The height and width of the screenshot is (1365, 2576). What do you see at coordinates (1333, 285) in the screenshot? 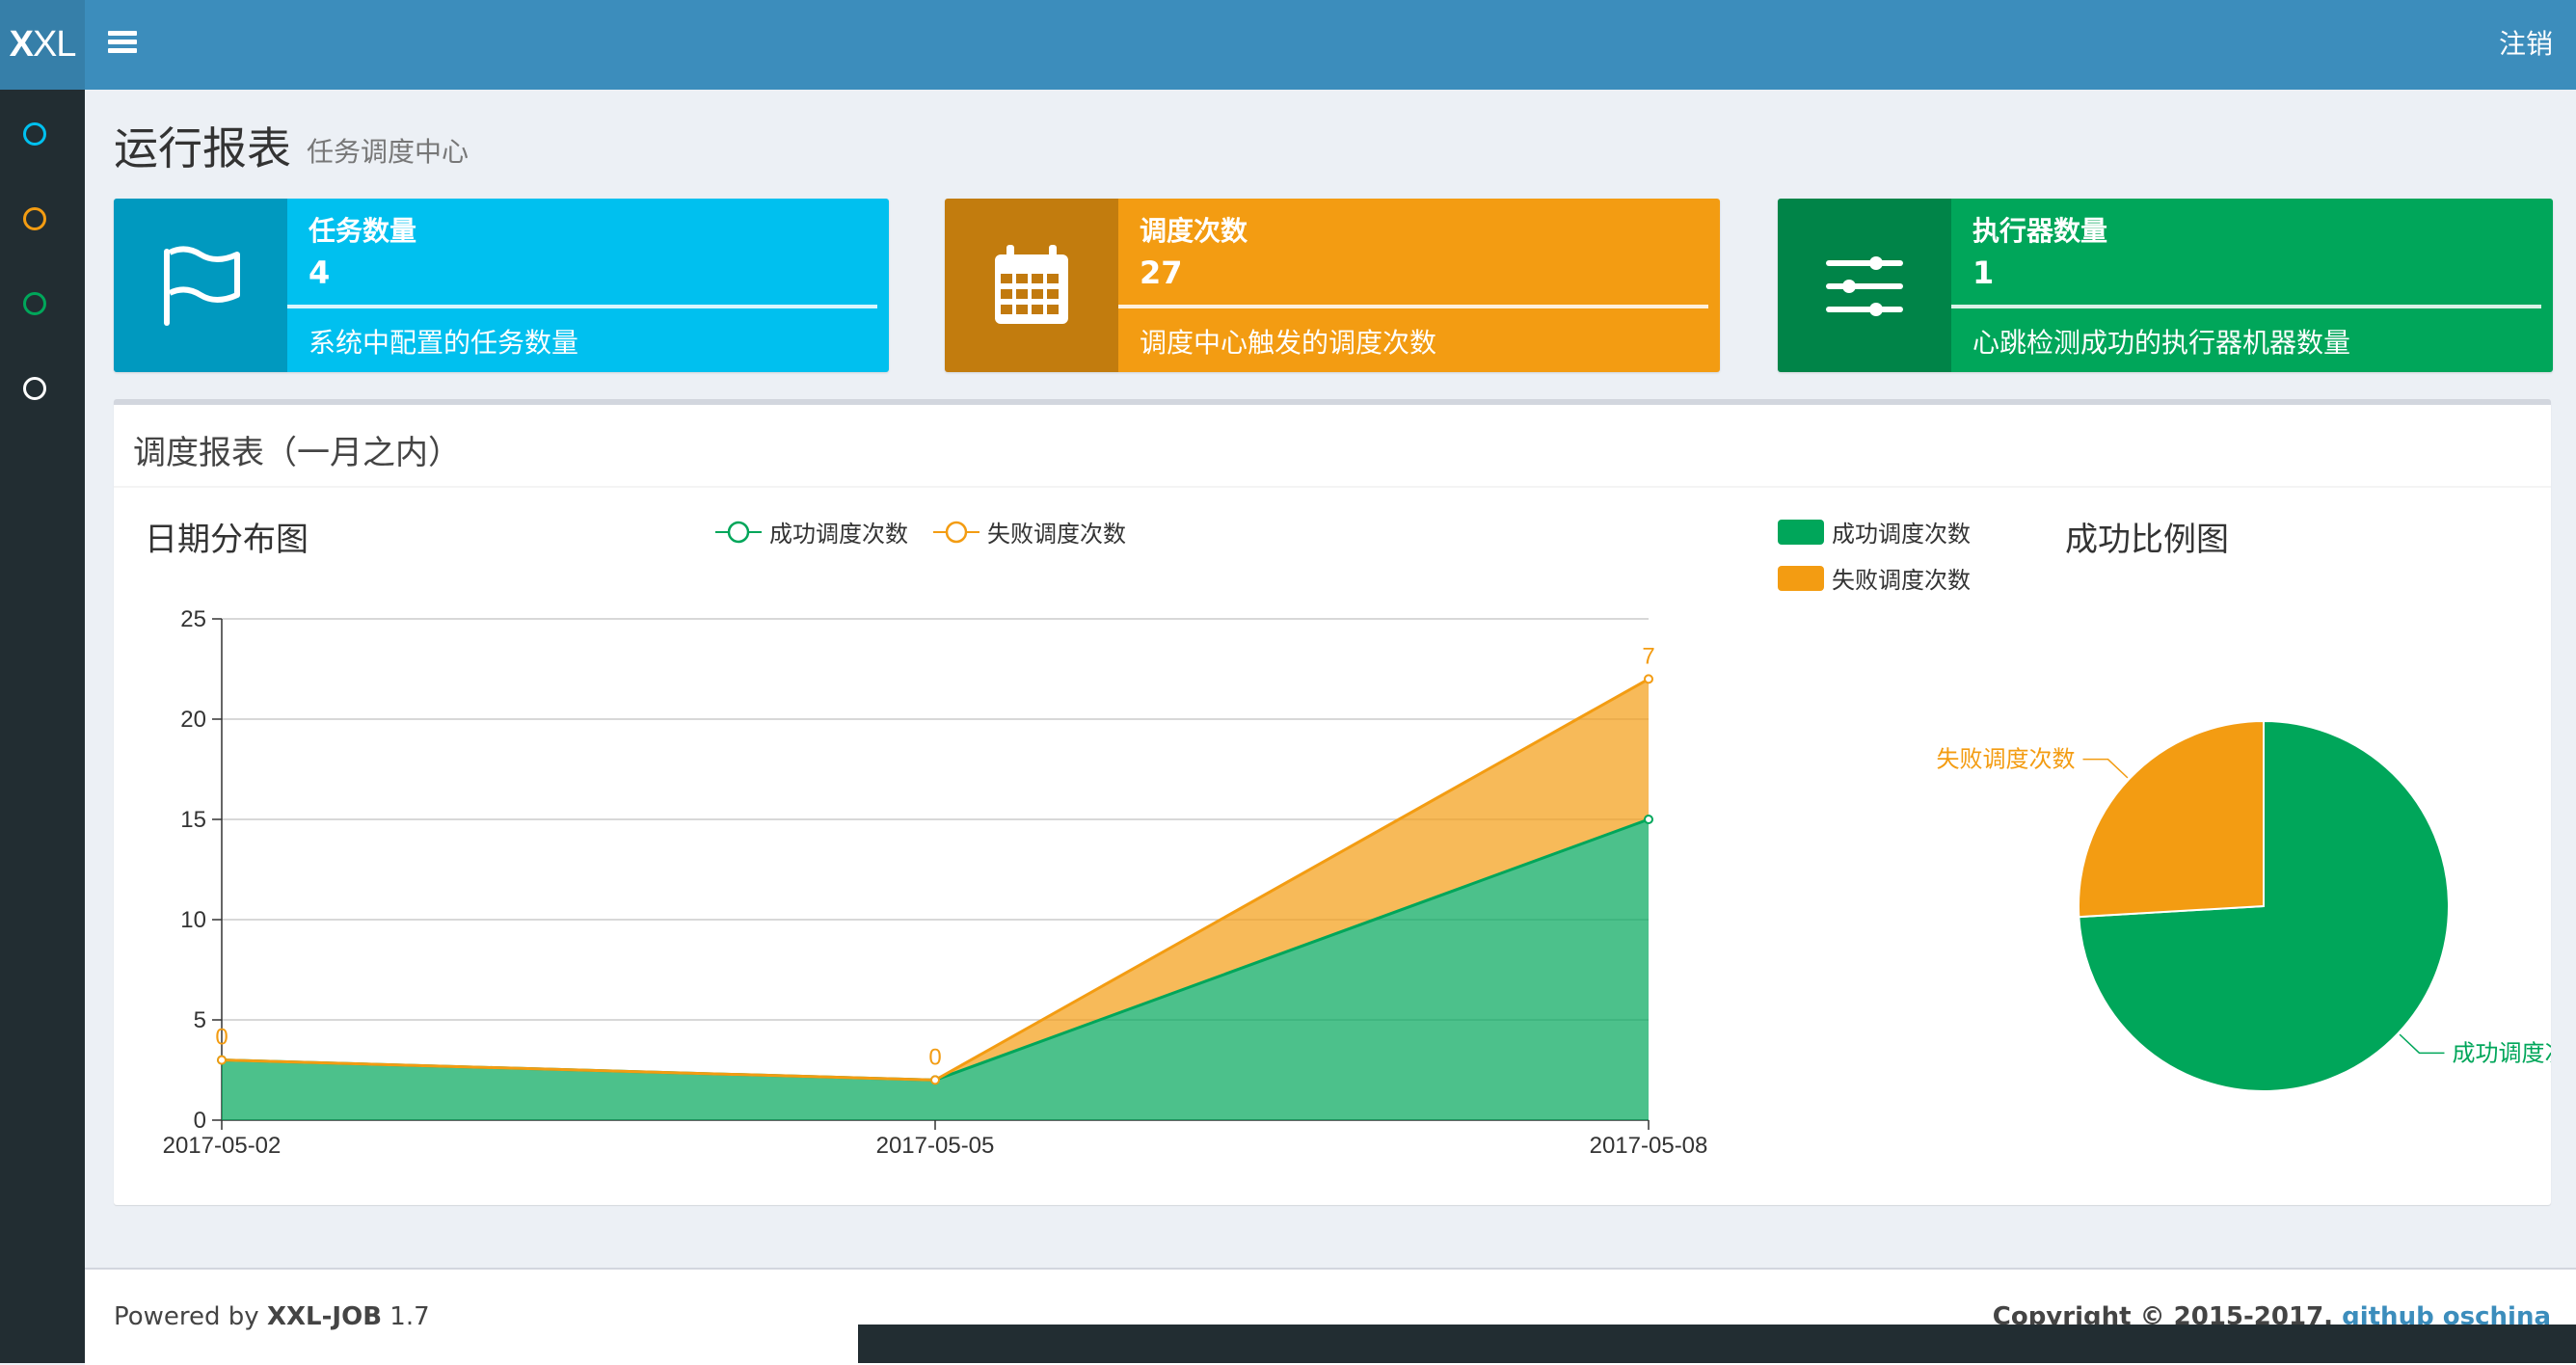
I see `info-box-triggers: 调度次数 27 调度中心触发的调度次数` at bounding box center [1333, 285].